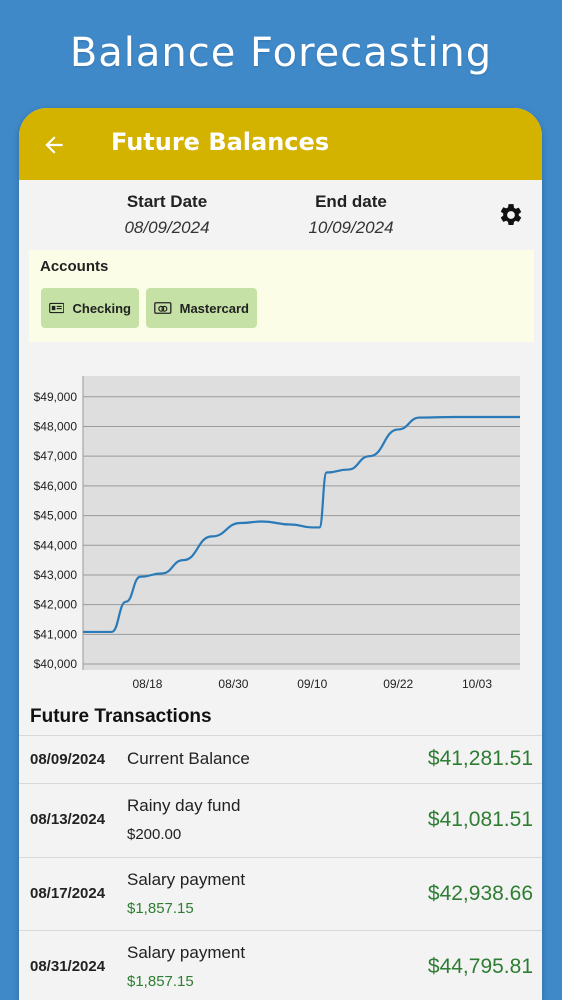  I want to click on transaction-balance: $41,081.51, so click(480, 819).